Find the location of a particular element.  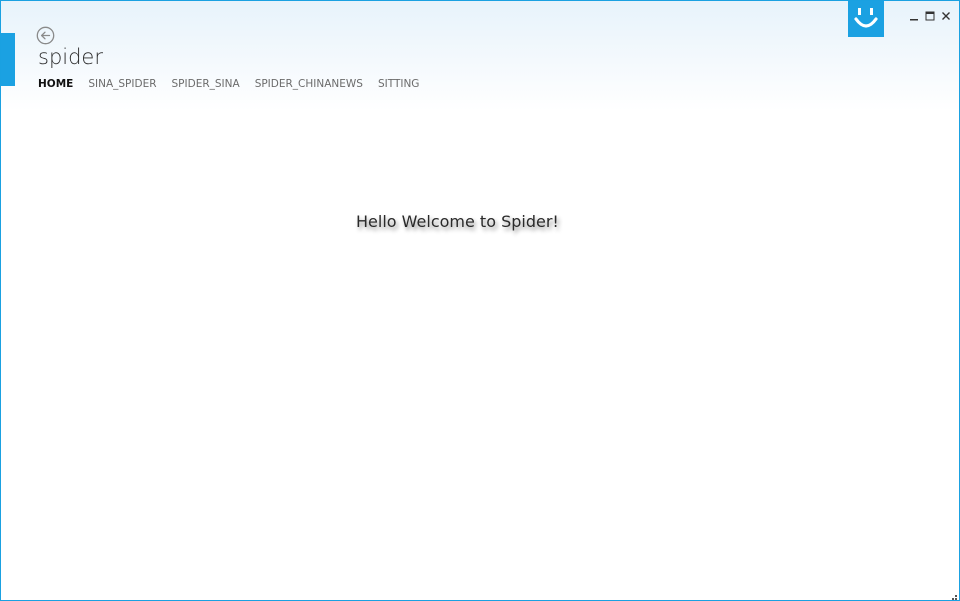

smiley-logo-icon is located at coordinates (866, 19).